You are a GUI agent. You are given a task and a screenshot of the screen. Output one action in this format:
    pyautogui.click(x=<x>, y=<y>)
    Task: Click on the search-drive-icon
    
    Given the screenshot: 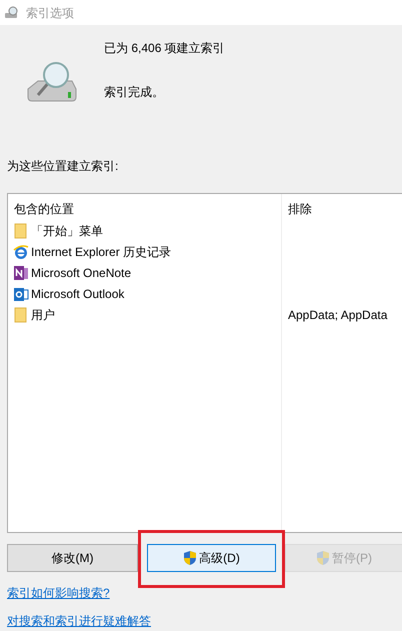 What is the action you would take?
    pyautogui.click(x=12, y=13)
    